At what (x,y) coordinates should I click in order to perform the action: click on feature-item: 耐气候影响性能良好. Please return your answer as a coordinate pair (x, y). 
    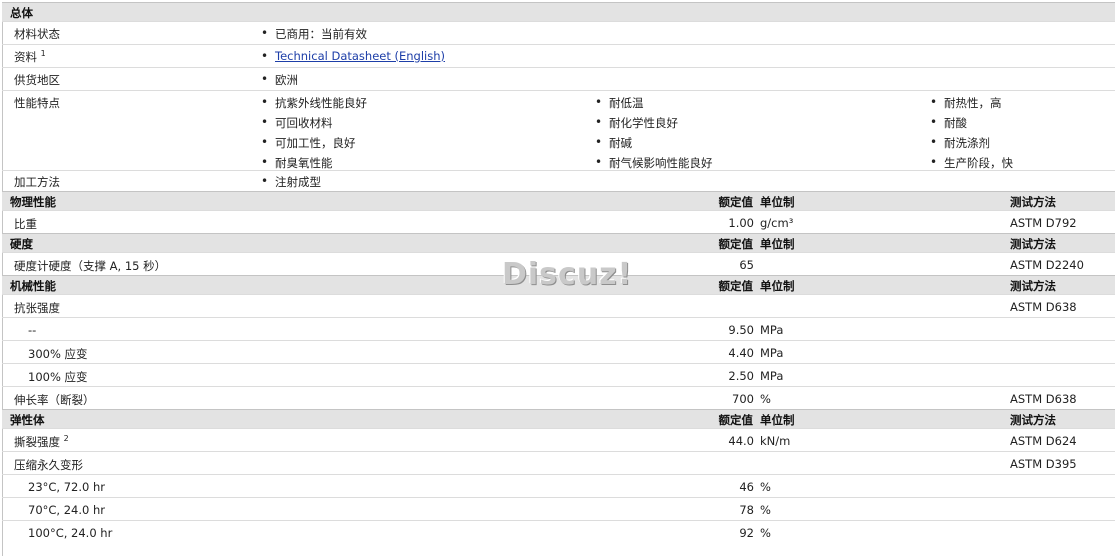
    Looking at the image, I should click on (653, 163).